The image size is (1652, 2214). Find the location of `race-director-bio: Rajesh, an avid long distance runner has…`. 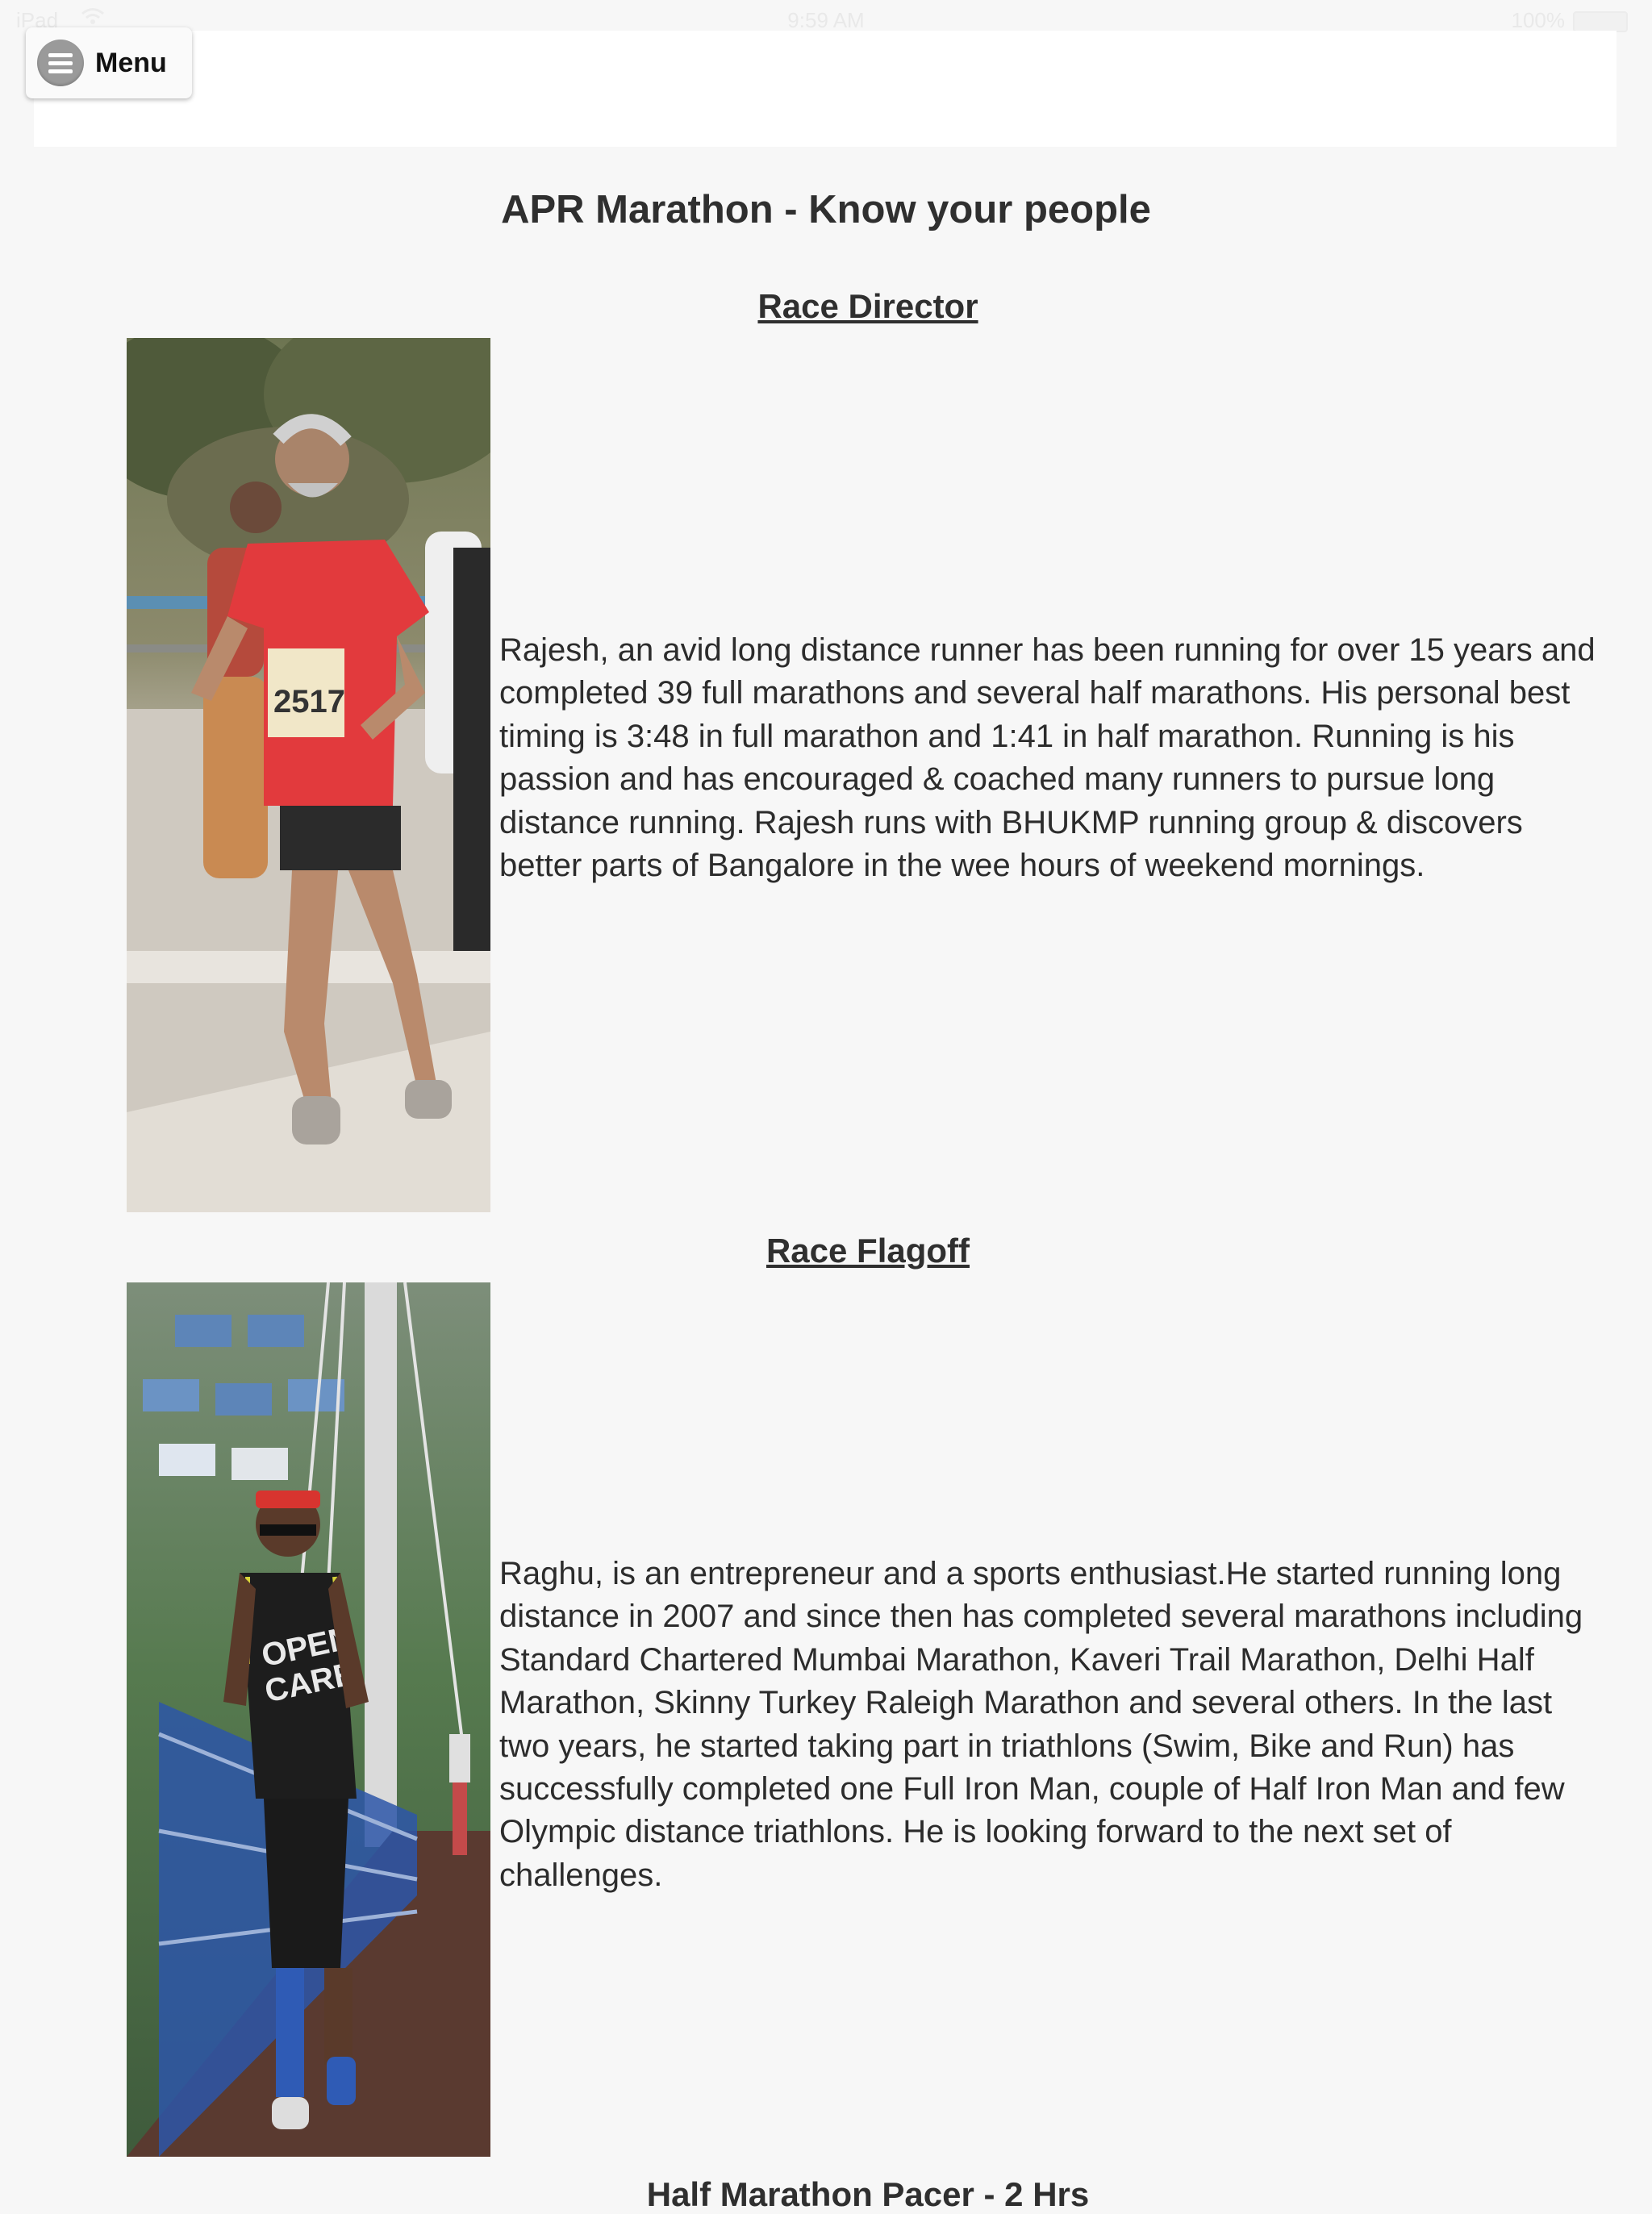

race-director-bio: Rajesh, an avid long distance runner has… is located at coordinates (1047, 758).